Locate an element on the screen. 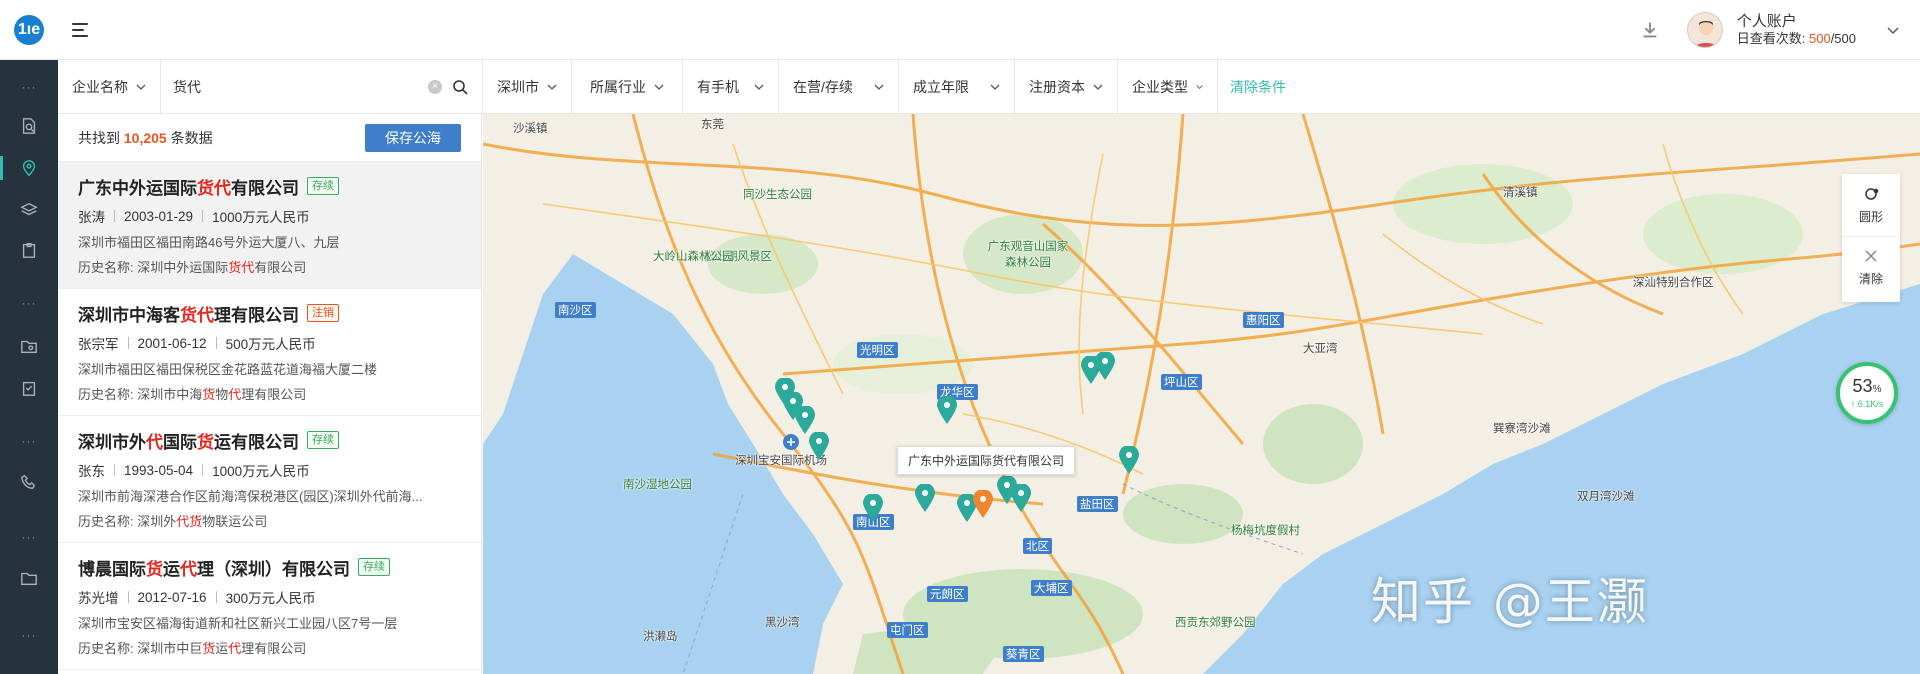  registered-capital: 300万元人民币 is located at coordinates (270, 598).